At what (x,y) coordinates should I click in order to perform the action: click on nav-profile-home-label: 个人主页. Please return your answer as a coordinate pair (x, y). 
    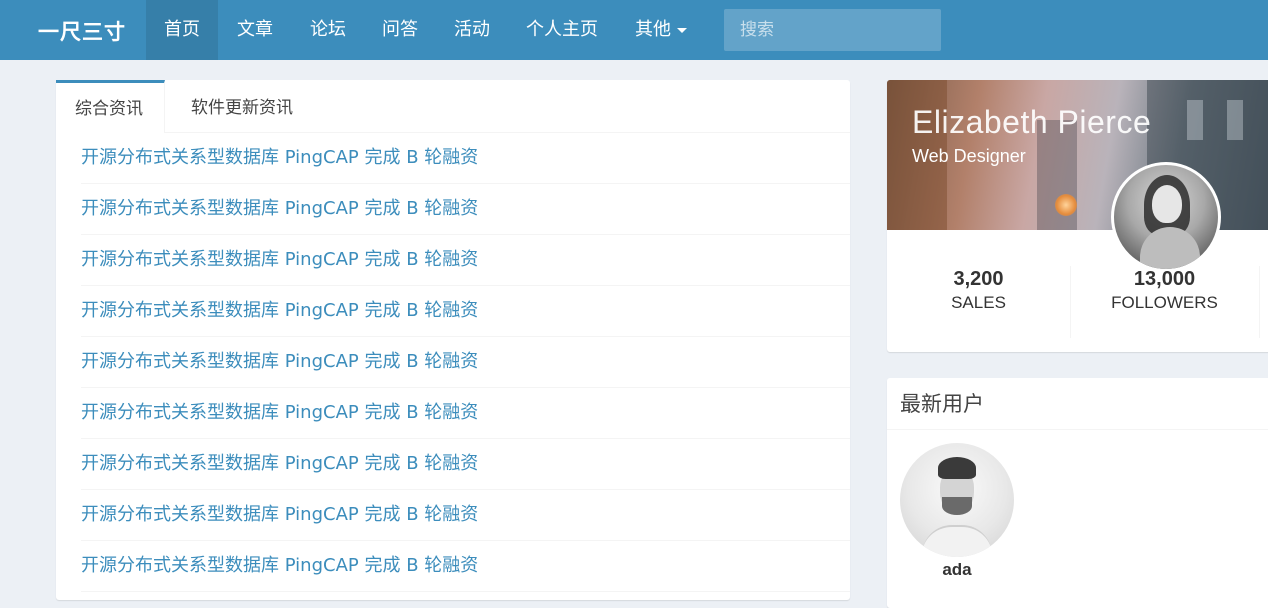
    Looking at the image, I should click on (562, 29).